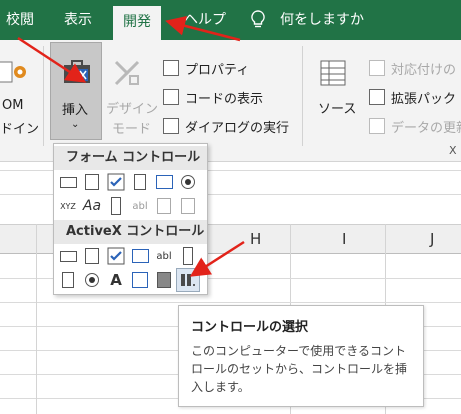 This screenshot has width=461, height=414. I want to click on expansion-packs-icon, so click(377, 97).